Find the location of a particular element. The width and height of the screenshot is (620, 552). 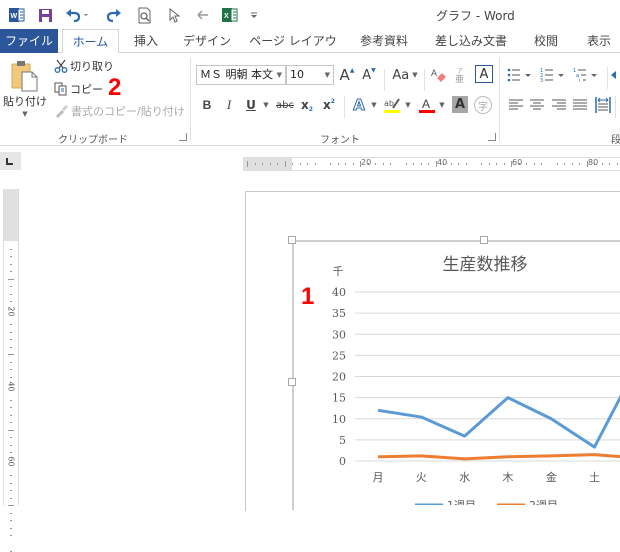

tab-mailings: 差し込み文書 is located at coordinates (471, 41).